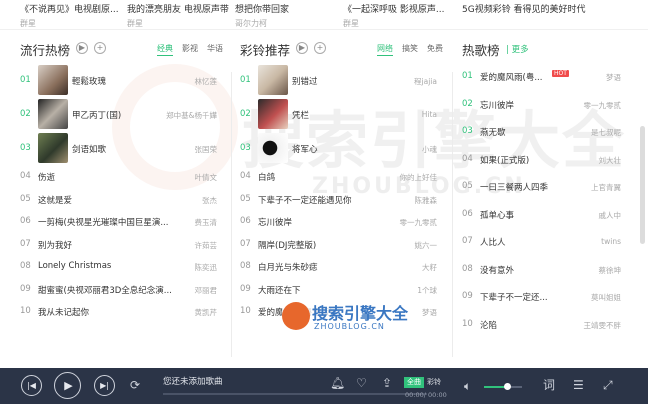  I want to click on artist-name: 戚人中, so click(610, 215).